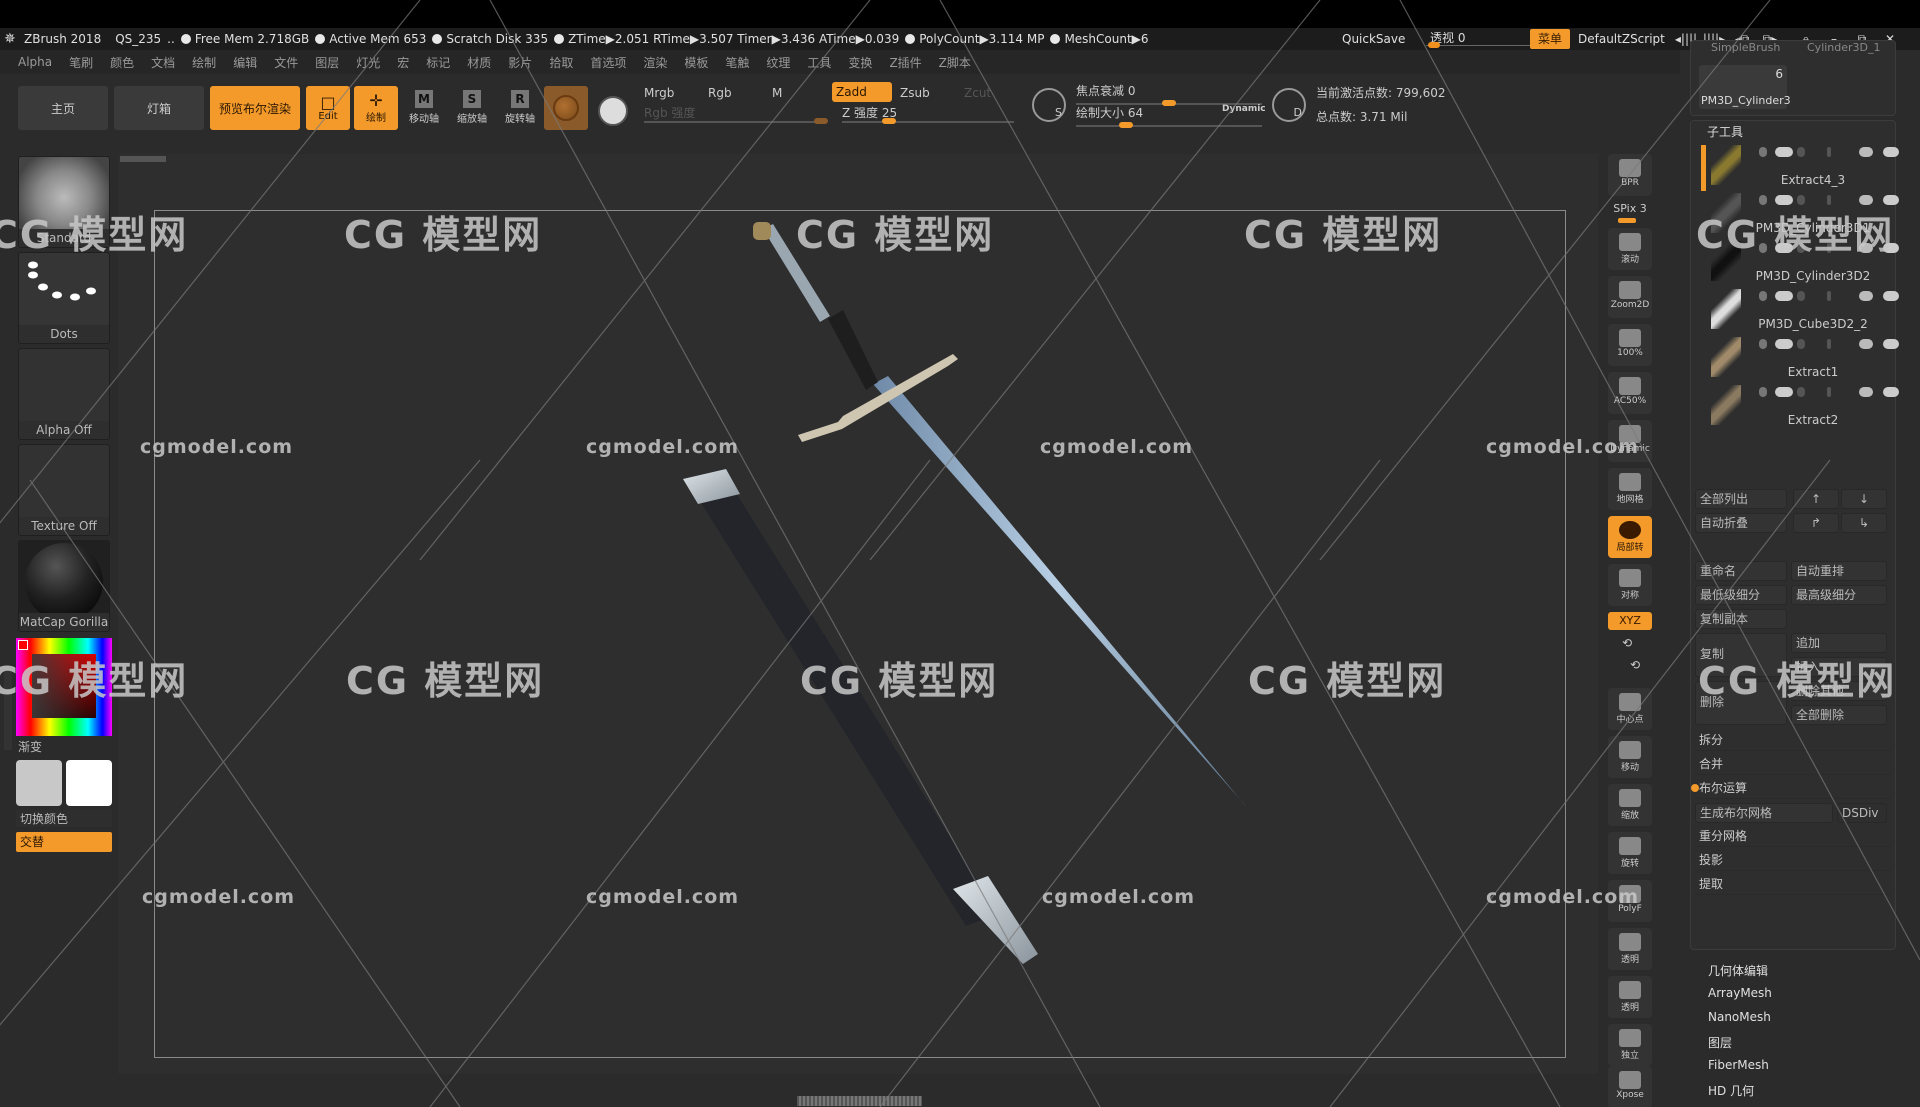 This screenshot has width=1920, height=1107. I want to click on duplicate-button: 复制, so click(1741, 655).